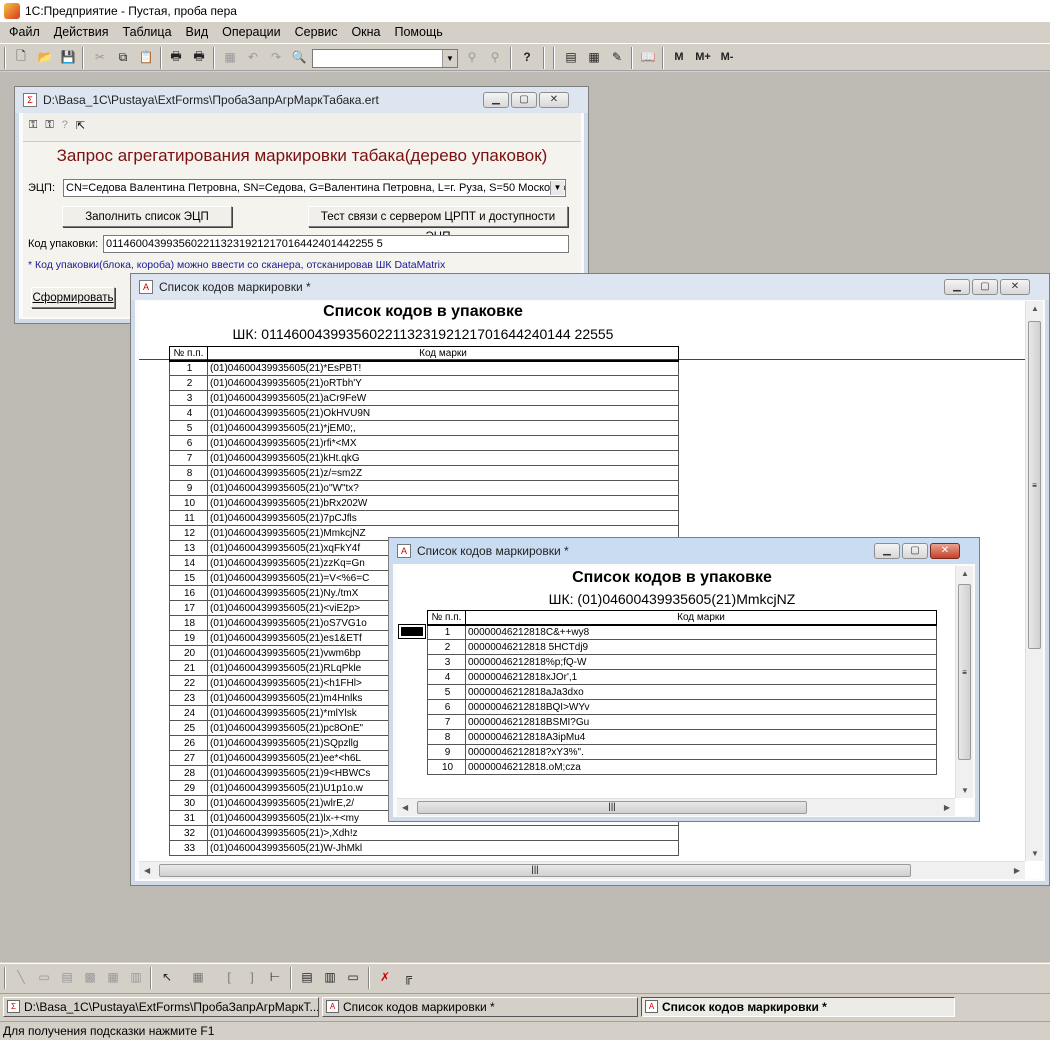  I want to click on save-icon: 💾, so click(68, 57).